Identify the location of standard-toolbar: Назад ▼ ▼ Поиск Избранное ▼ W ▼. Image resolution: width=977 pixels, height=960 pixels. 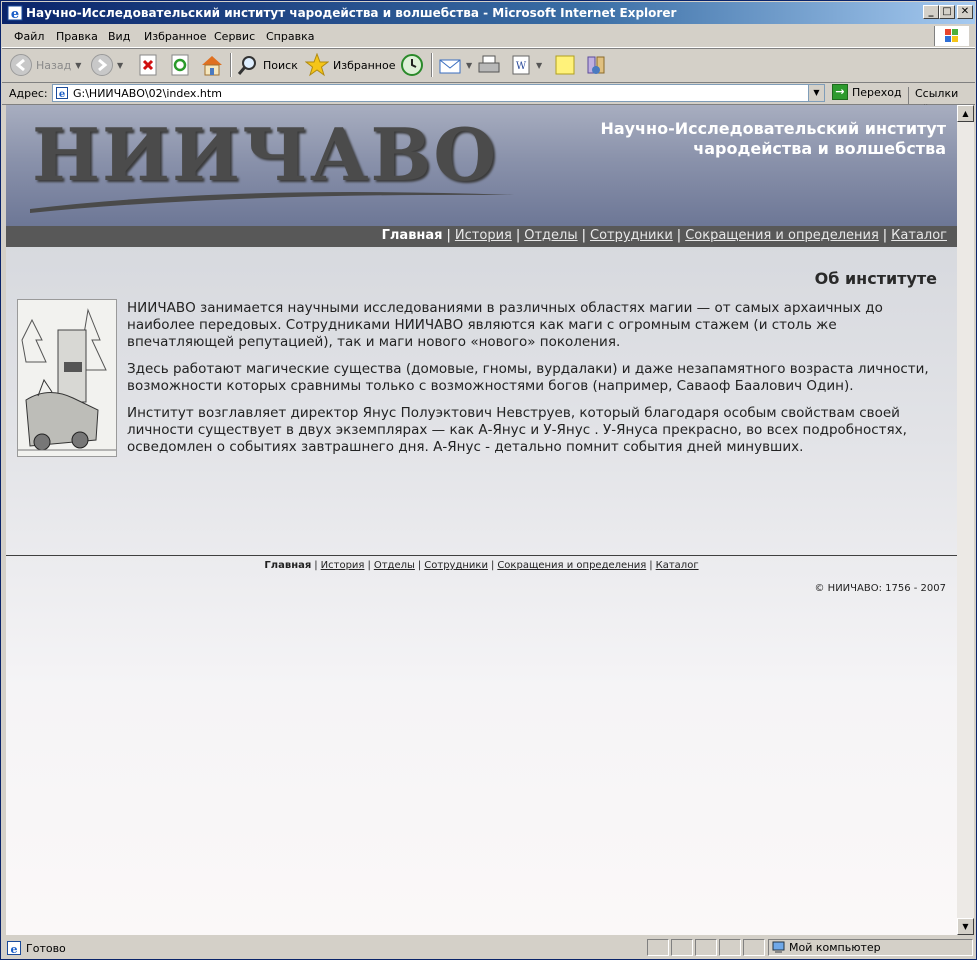
(488, 65).